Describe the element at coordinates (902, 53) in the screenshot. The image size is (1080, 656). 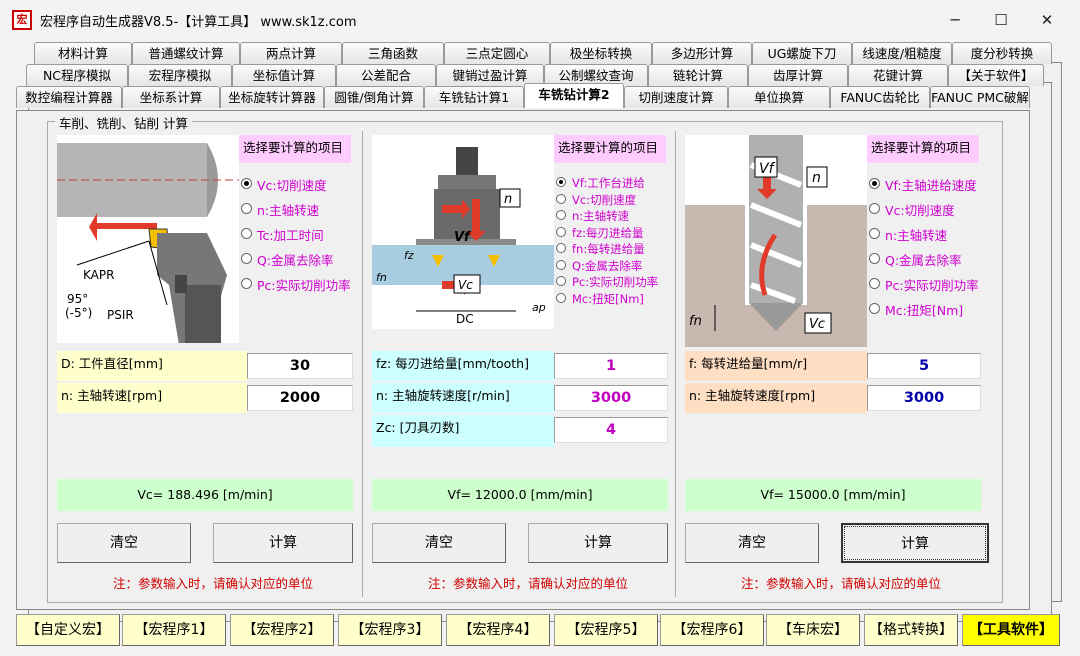
I see `tab-row1-8: 线速度/粗糙度` at that location.